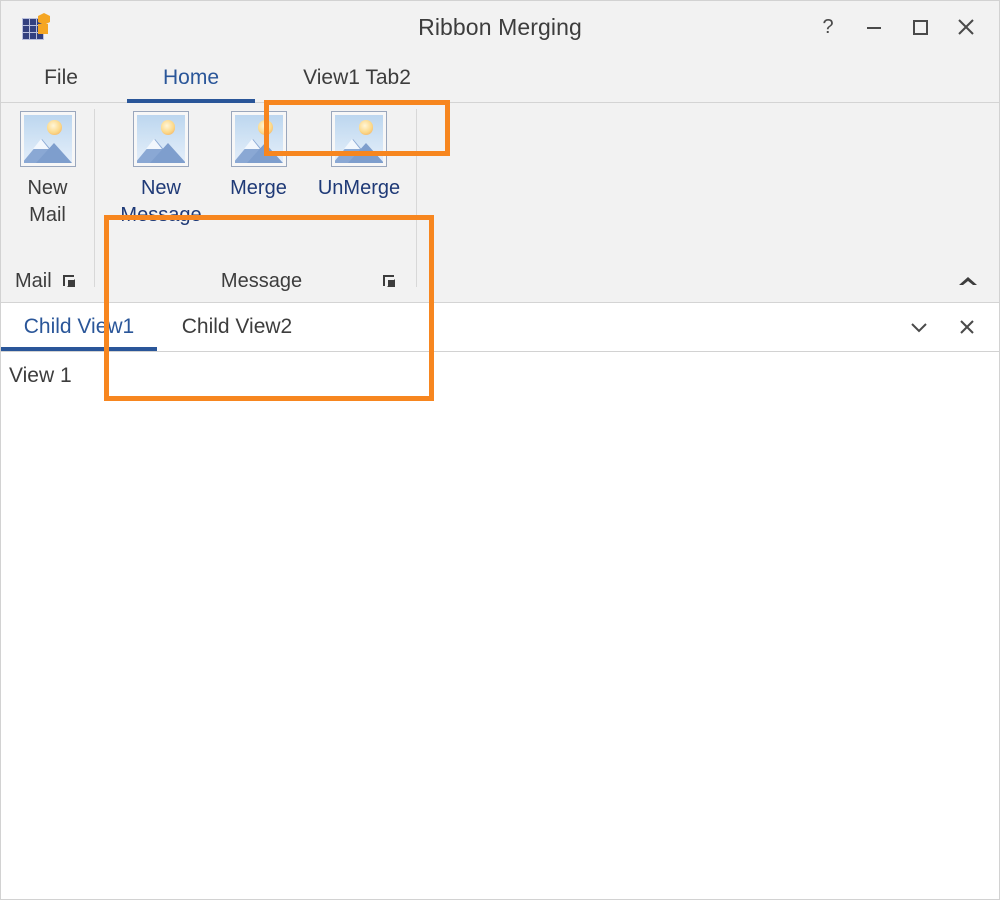  What do you see at coordinates (47, 170) in the screenshot?
I see `ribbon-button-new-mail: New Mail` at bounding box center [47, 170].